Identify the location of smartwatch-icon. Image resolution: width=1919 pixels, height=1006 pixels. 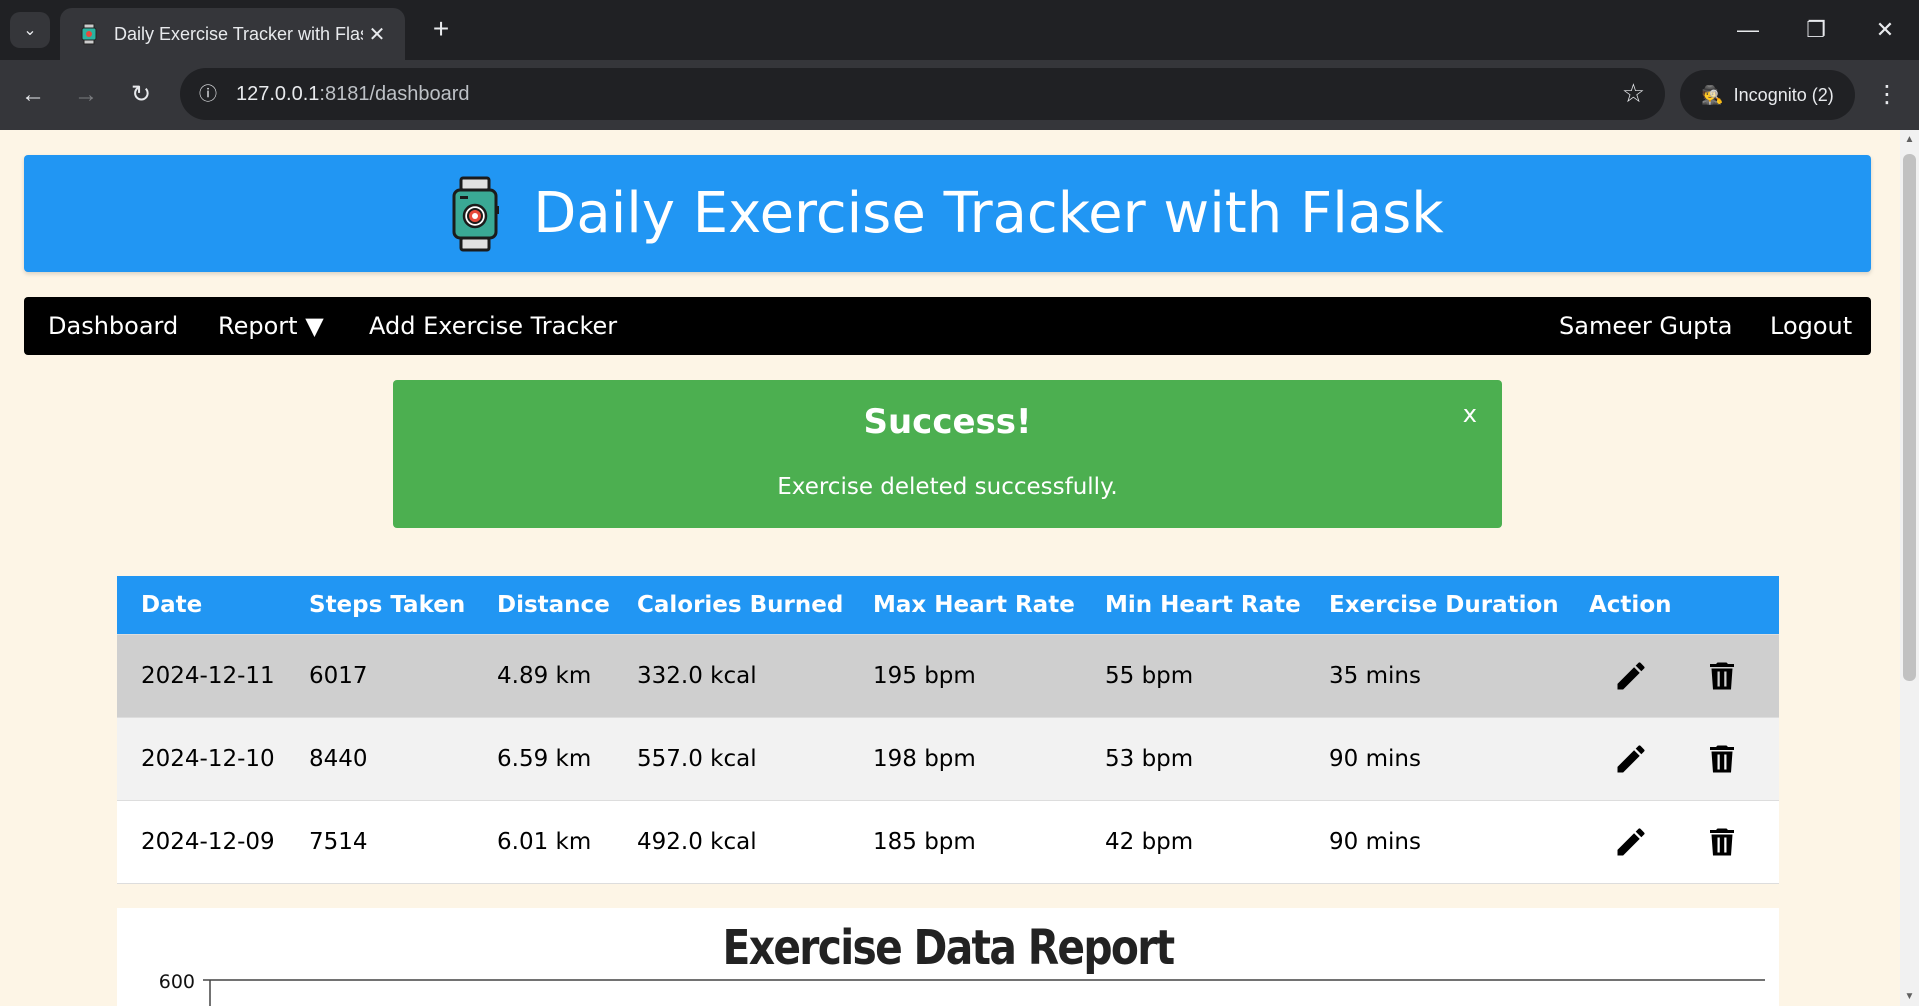
(476, 213).